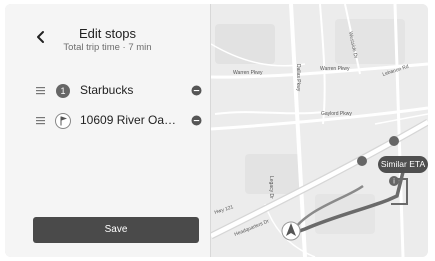 Image resolution: width=435 pixels, height=261 pixels. Describe the element at coordinates (291, 231) in the screenshot. I see `current-position-icon` at that location.